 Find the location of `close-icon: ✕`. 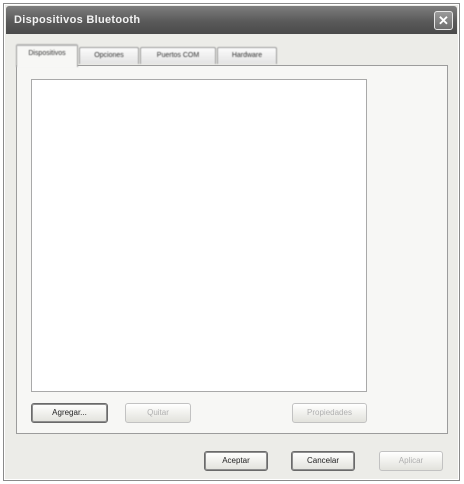

close-icon: ✕ is located at coordinates (443, 20).